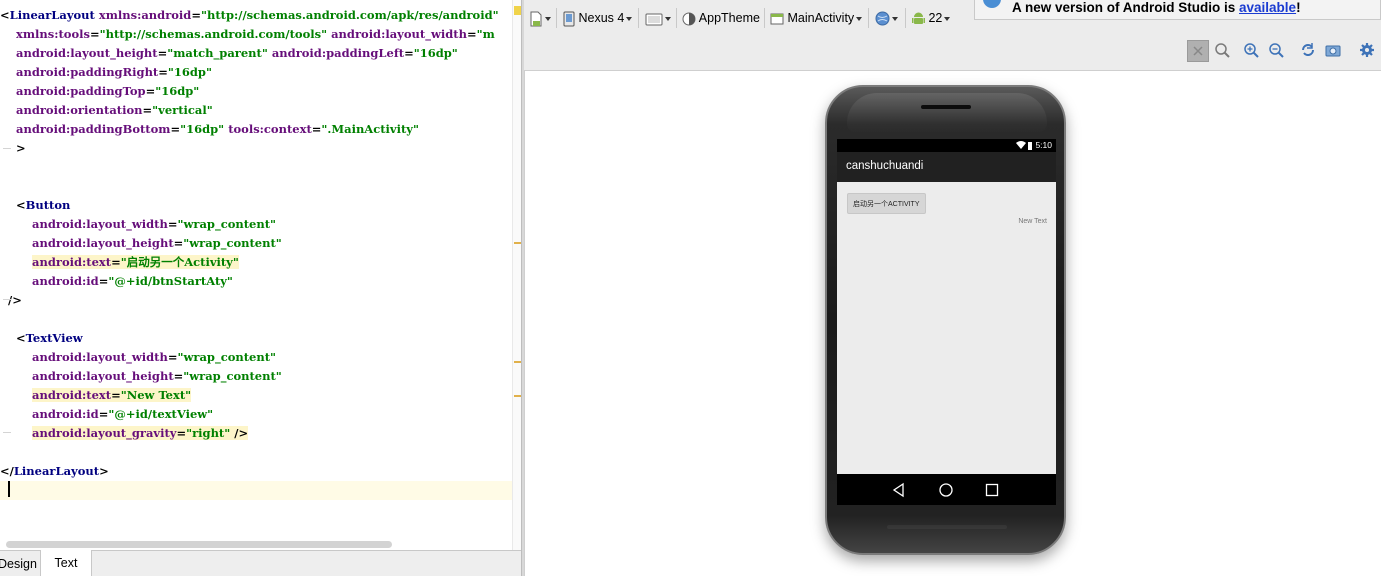 The width and height of the screenshot is (1381, 576). I want to click on phone-glare, so click(947, 113).